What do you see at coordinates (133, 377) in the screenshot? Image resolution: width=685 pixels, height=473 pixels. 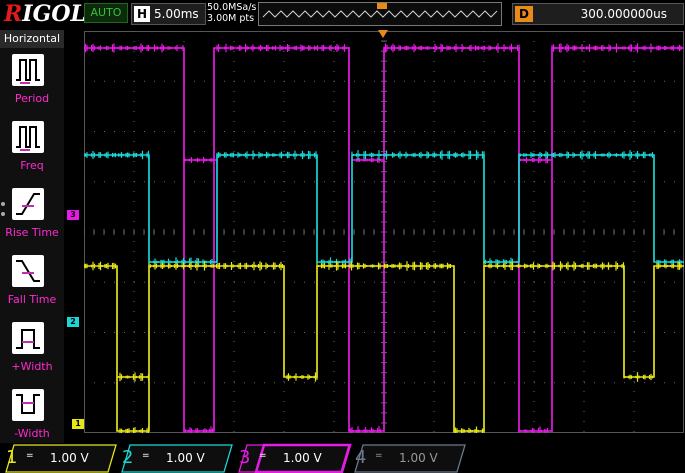 I see `channel-1-trace` at bounding box center [133, 377].